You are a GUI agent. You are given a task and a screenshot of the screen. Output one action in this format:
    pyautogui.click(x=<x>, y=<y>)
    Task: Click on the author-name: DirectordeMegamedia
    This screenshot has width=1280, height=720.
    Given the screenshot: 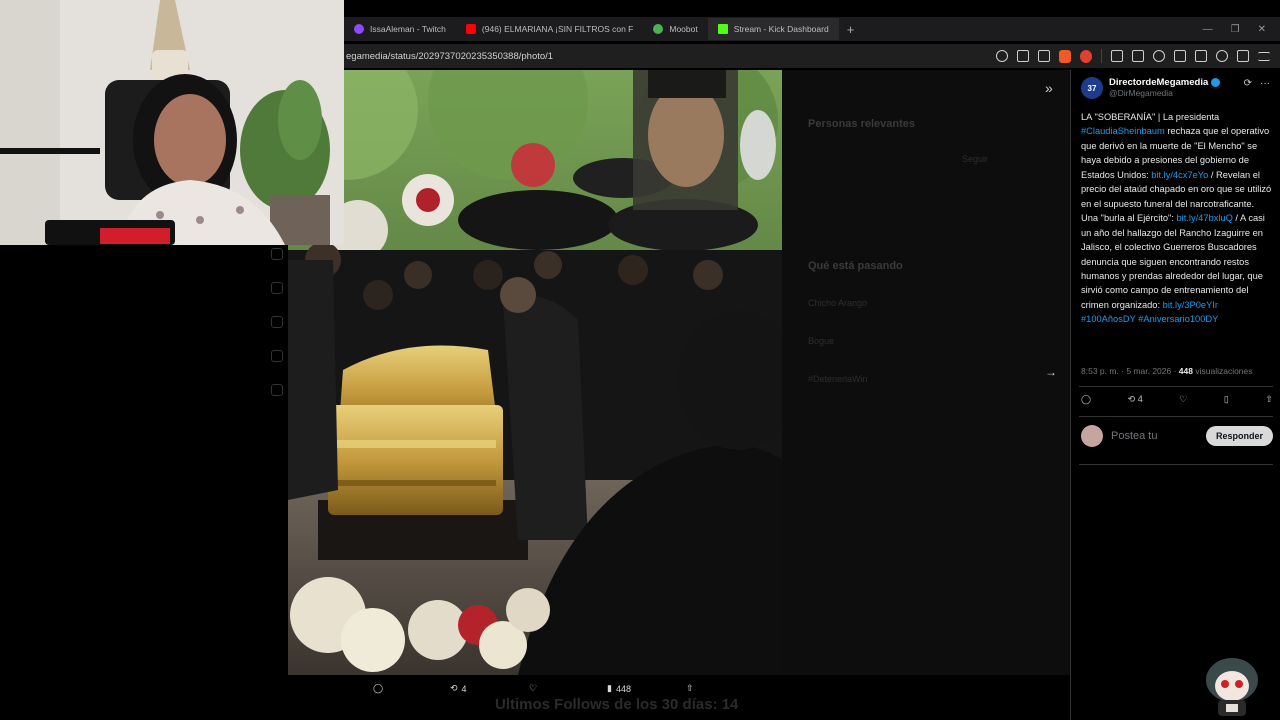 What is the action you would take?
    pyautogui.click(x=1158, y=82)
    